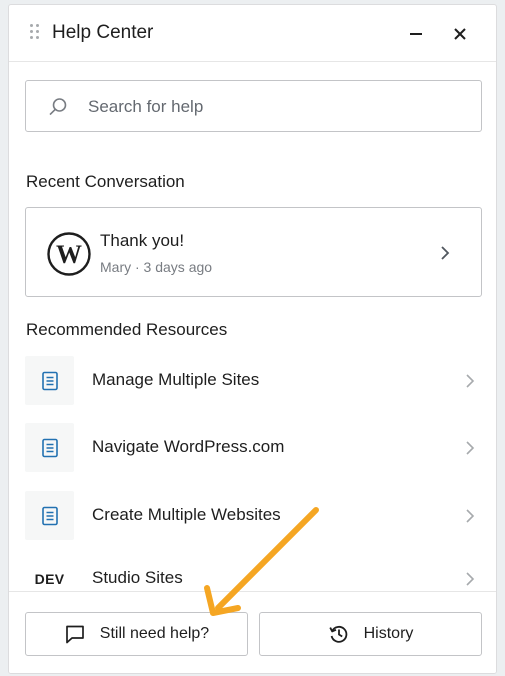 The height and width of the screenshot is (676, 505). I want to click on minimize-button, so click(416, 34).